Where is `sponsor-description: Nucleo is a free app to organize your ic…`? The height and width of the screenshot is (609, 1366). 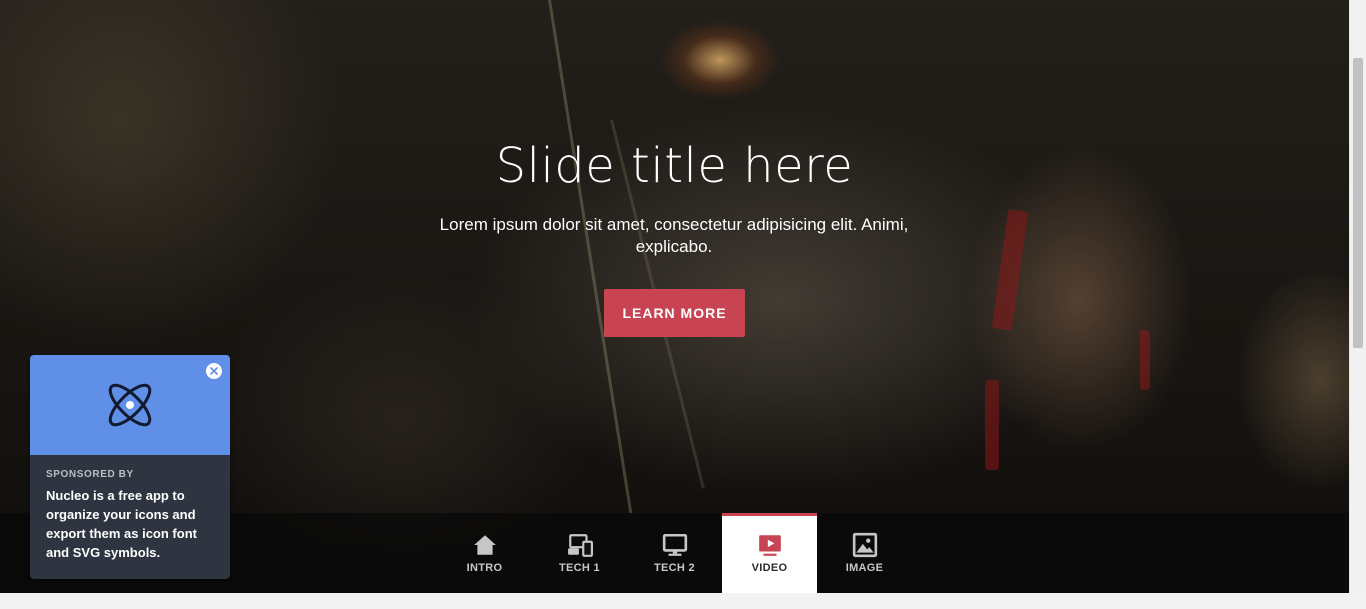 sponsor-description: Nucleo is a free app to organize your ic… is located at coordinates (130, 524).